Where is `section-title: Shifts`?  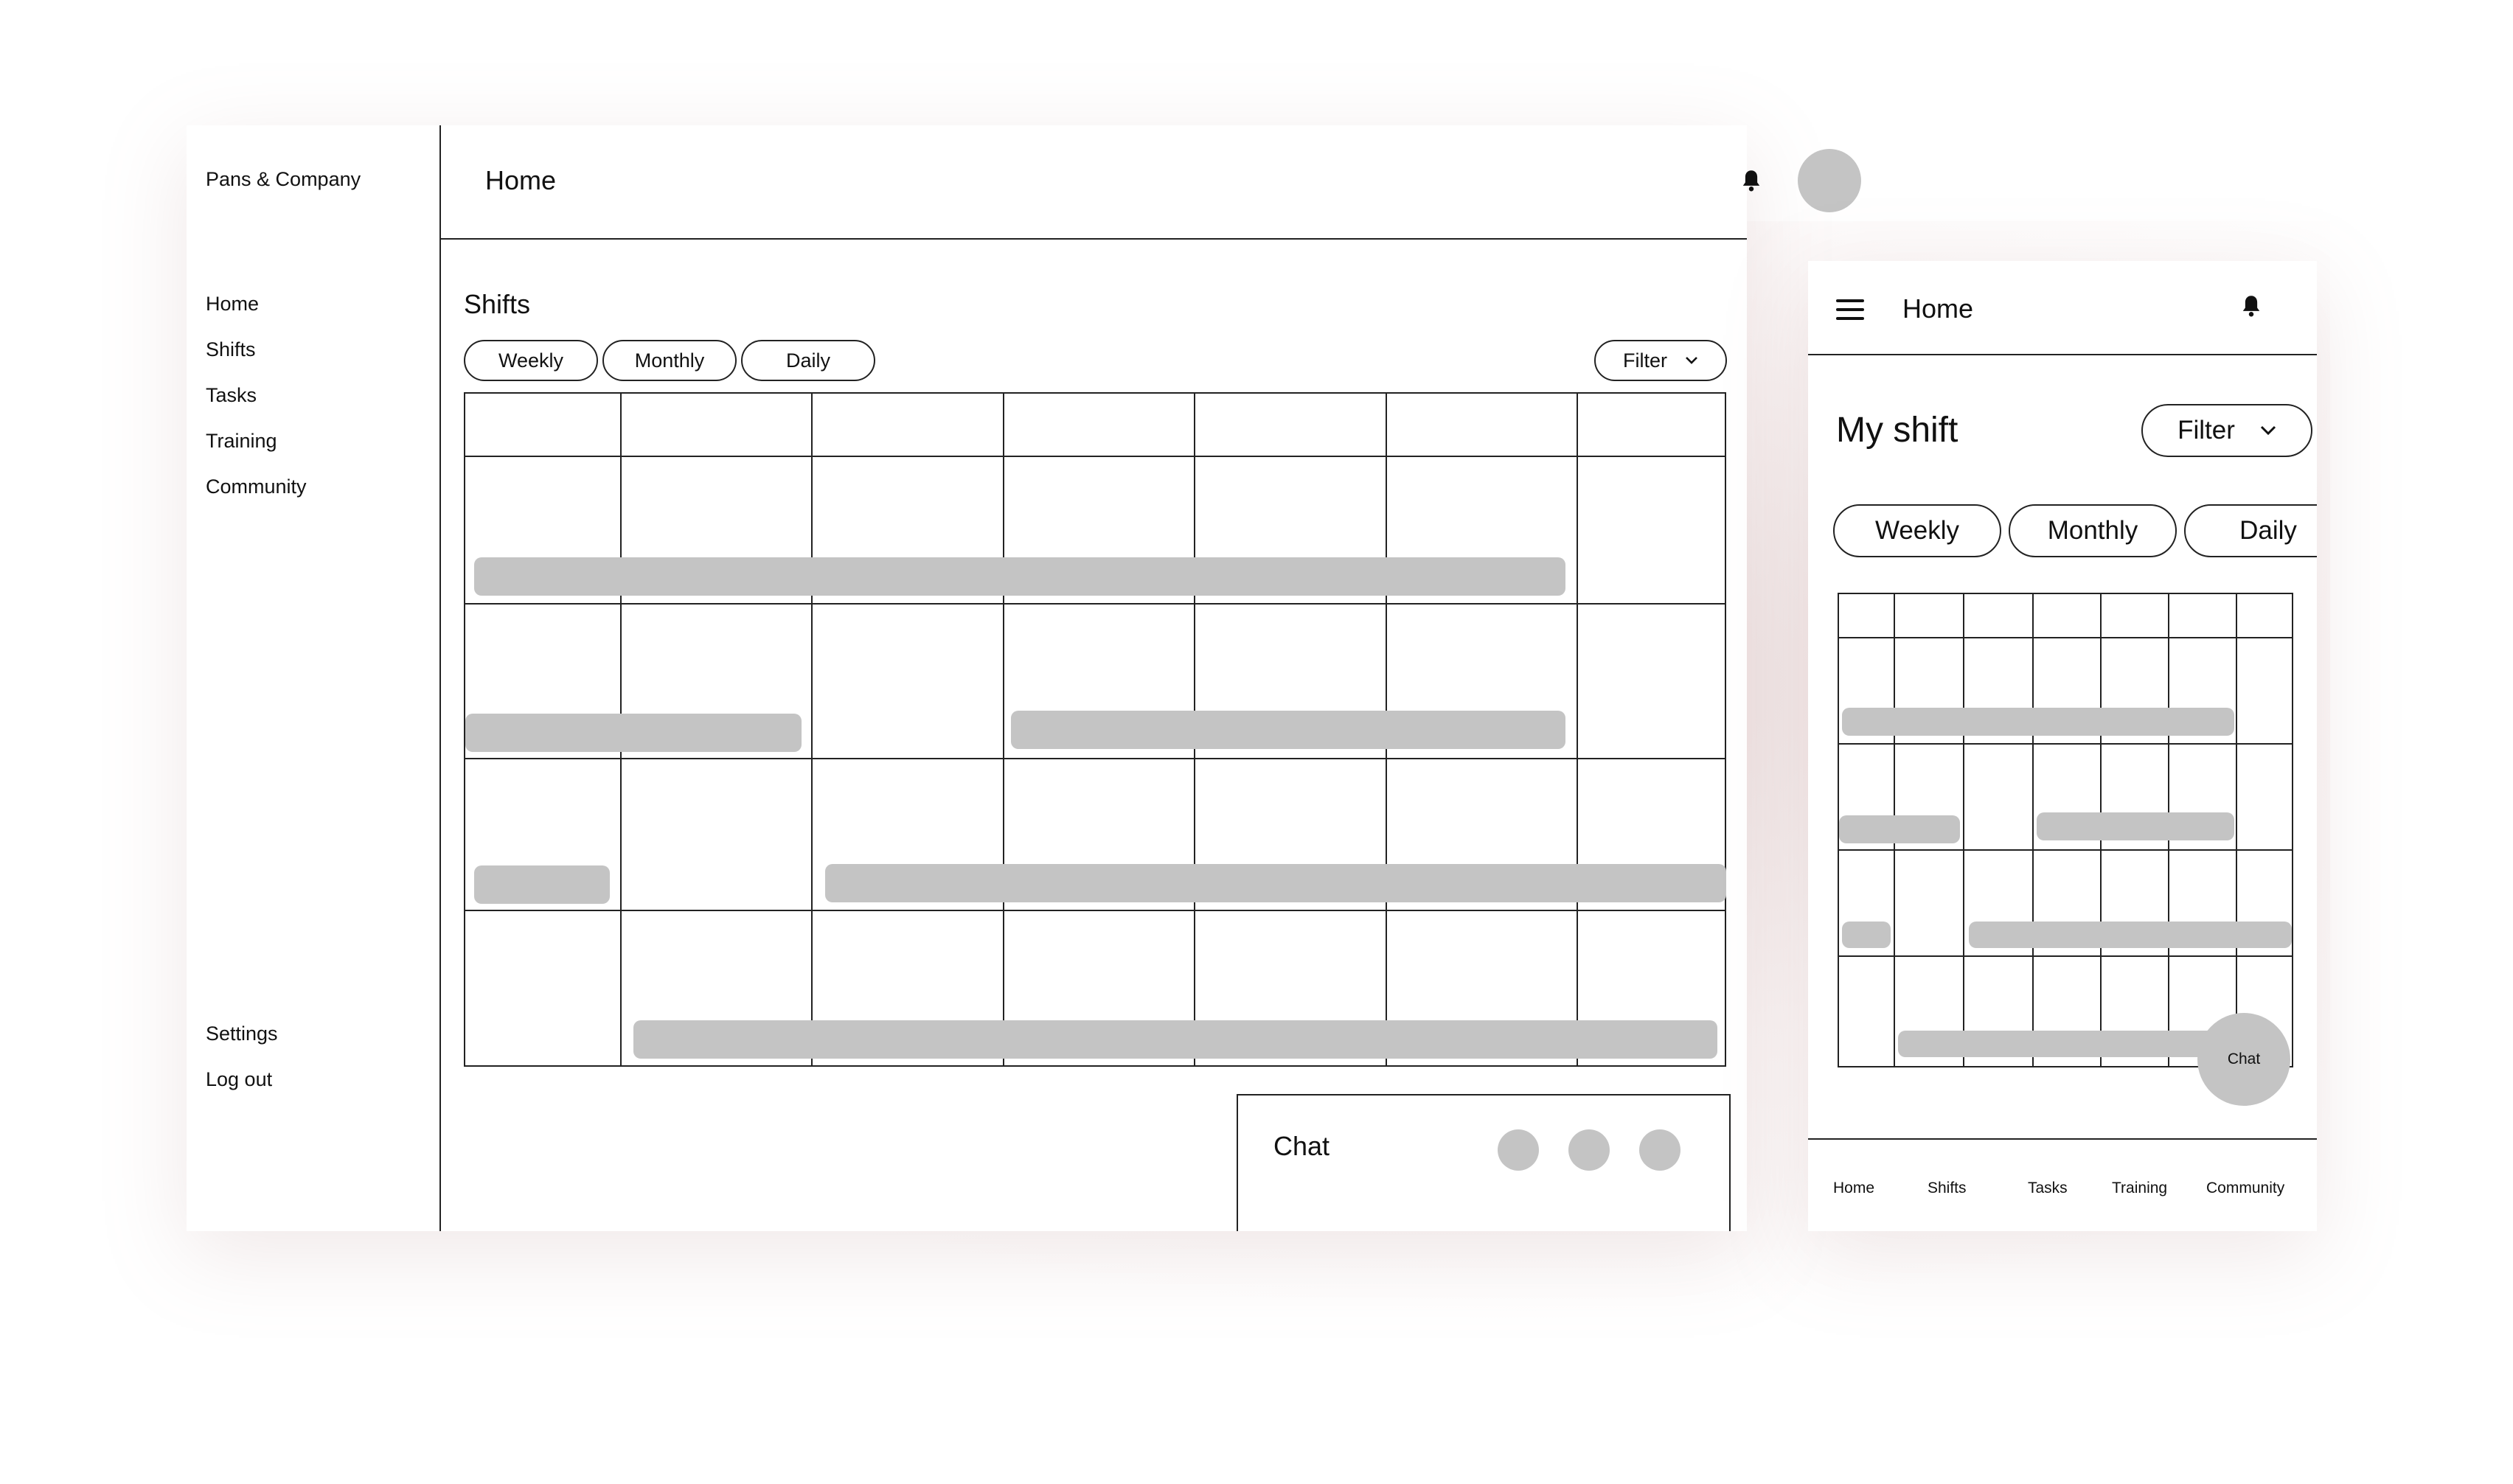 section-title: Shifts is located at coordinates (498, 304).